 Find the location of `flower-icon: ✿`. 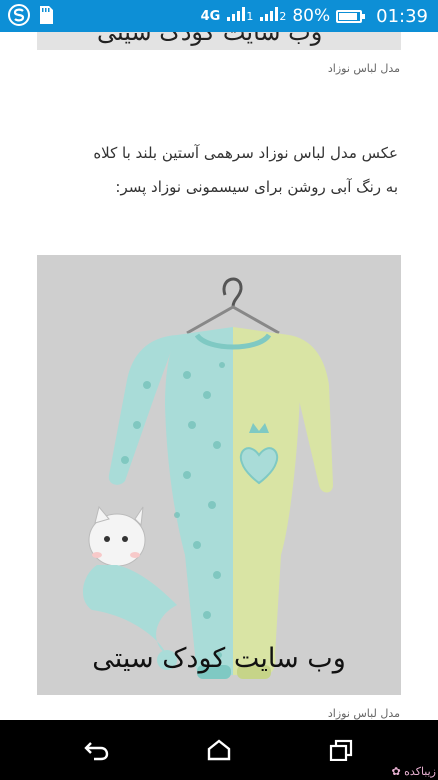

flower-icon: ✿ is located at coordinates (396, 771).